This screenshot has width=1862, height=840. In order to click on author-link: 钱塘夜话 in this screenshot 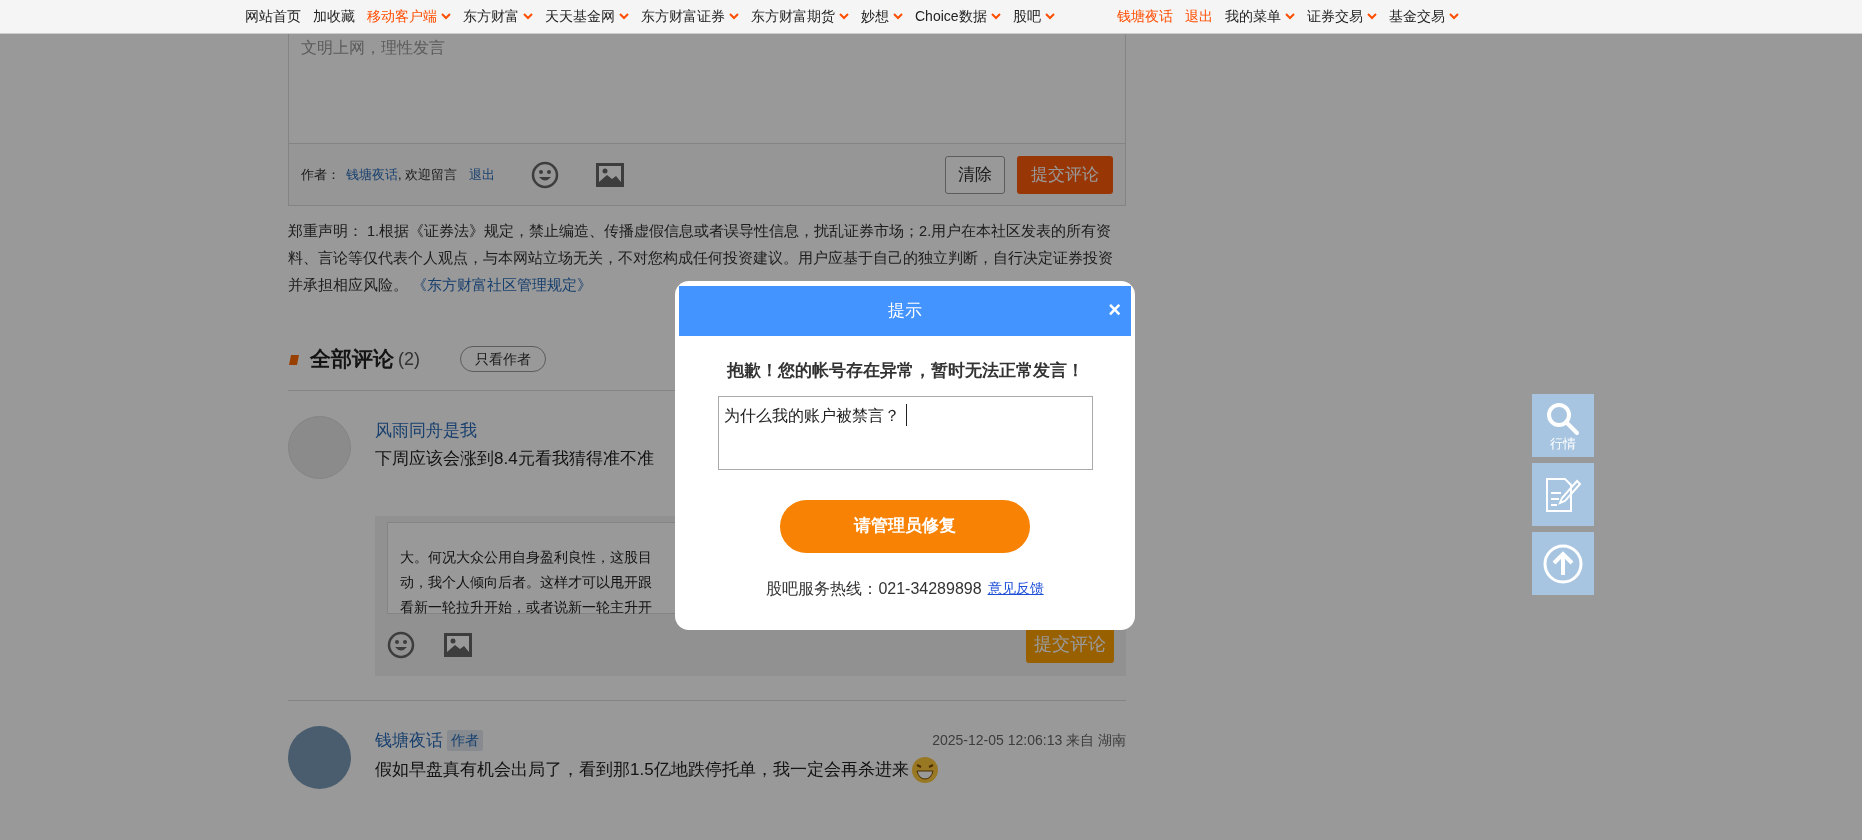, I will do `click(372, 174)`.